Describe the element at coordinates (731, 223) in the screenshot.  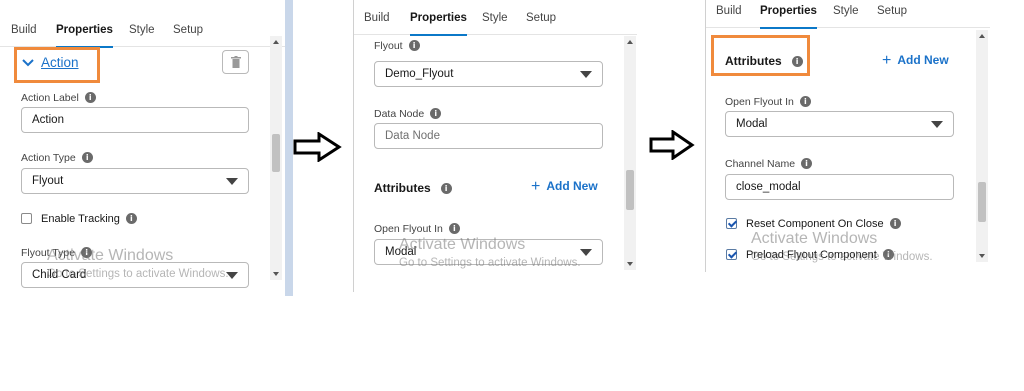
I see `reset-component-checkbox` at that location.